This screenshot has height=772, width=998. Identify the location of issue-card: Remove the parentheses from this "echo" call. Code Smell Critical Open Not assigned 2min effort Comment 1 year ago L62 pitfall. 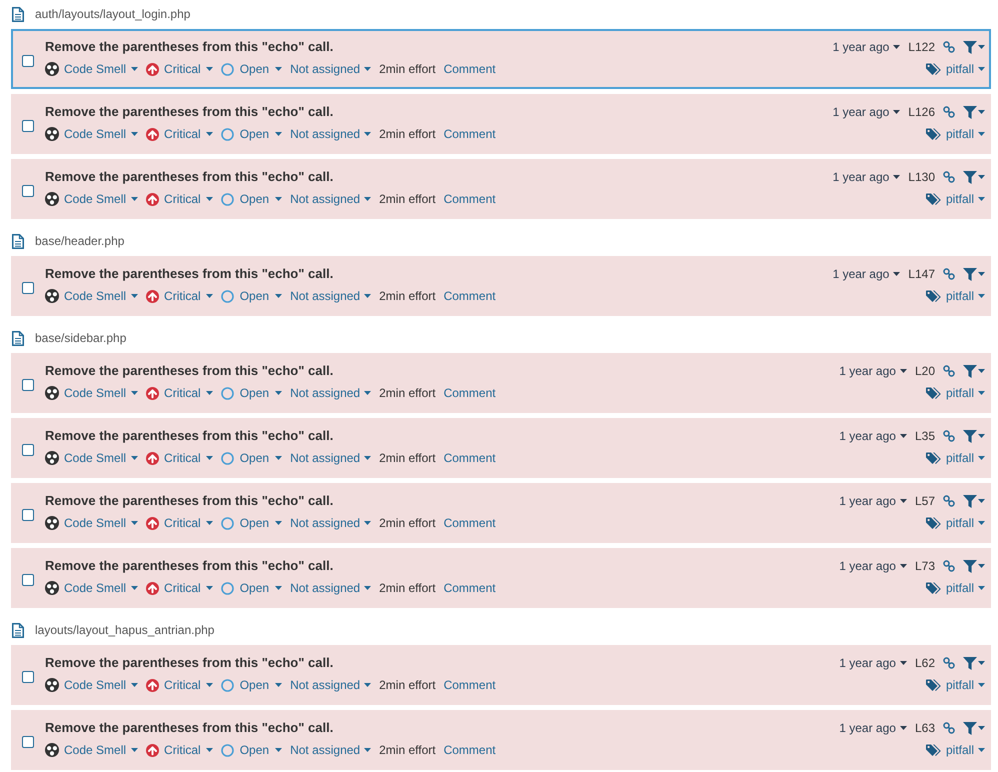
(501, 675).